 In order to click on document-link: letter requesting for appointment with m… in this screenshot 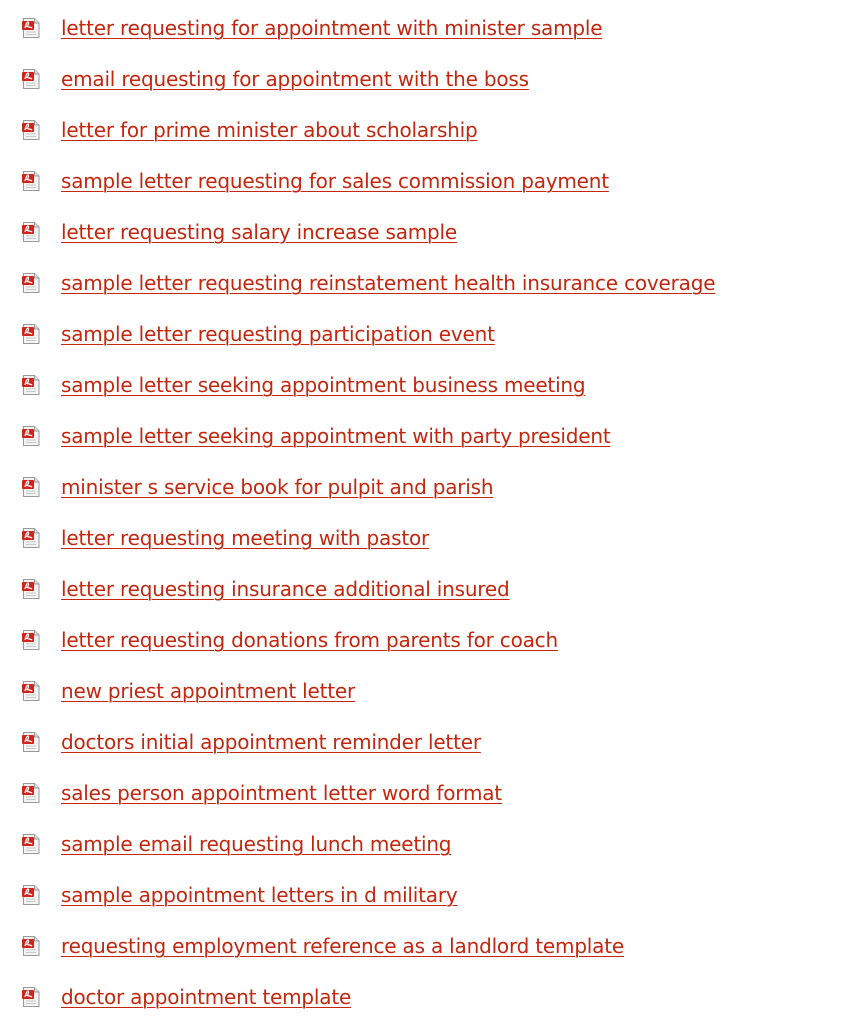, I will do `click(332, 28)`.